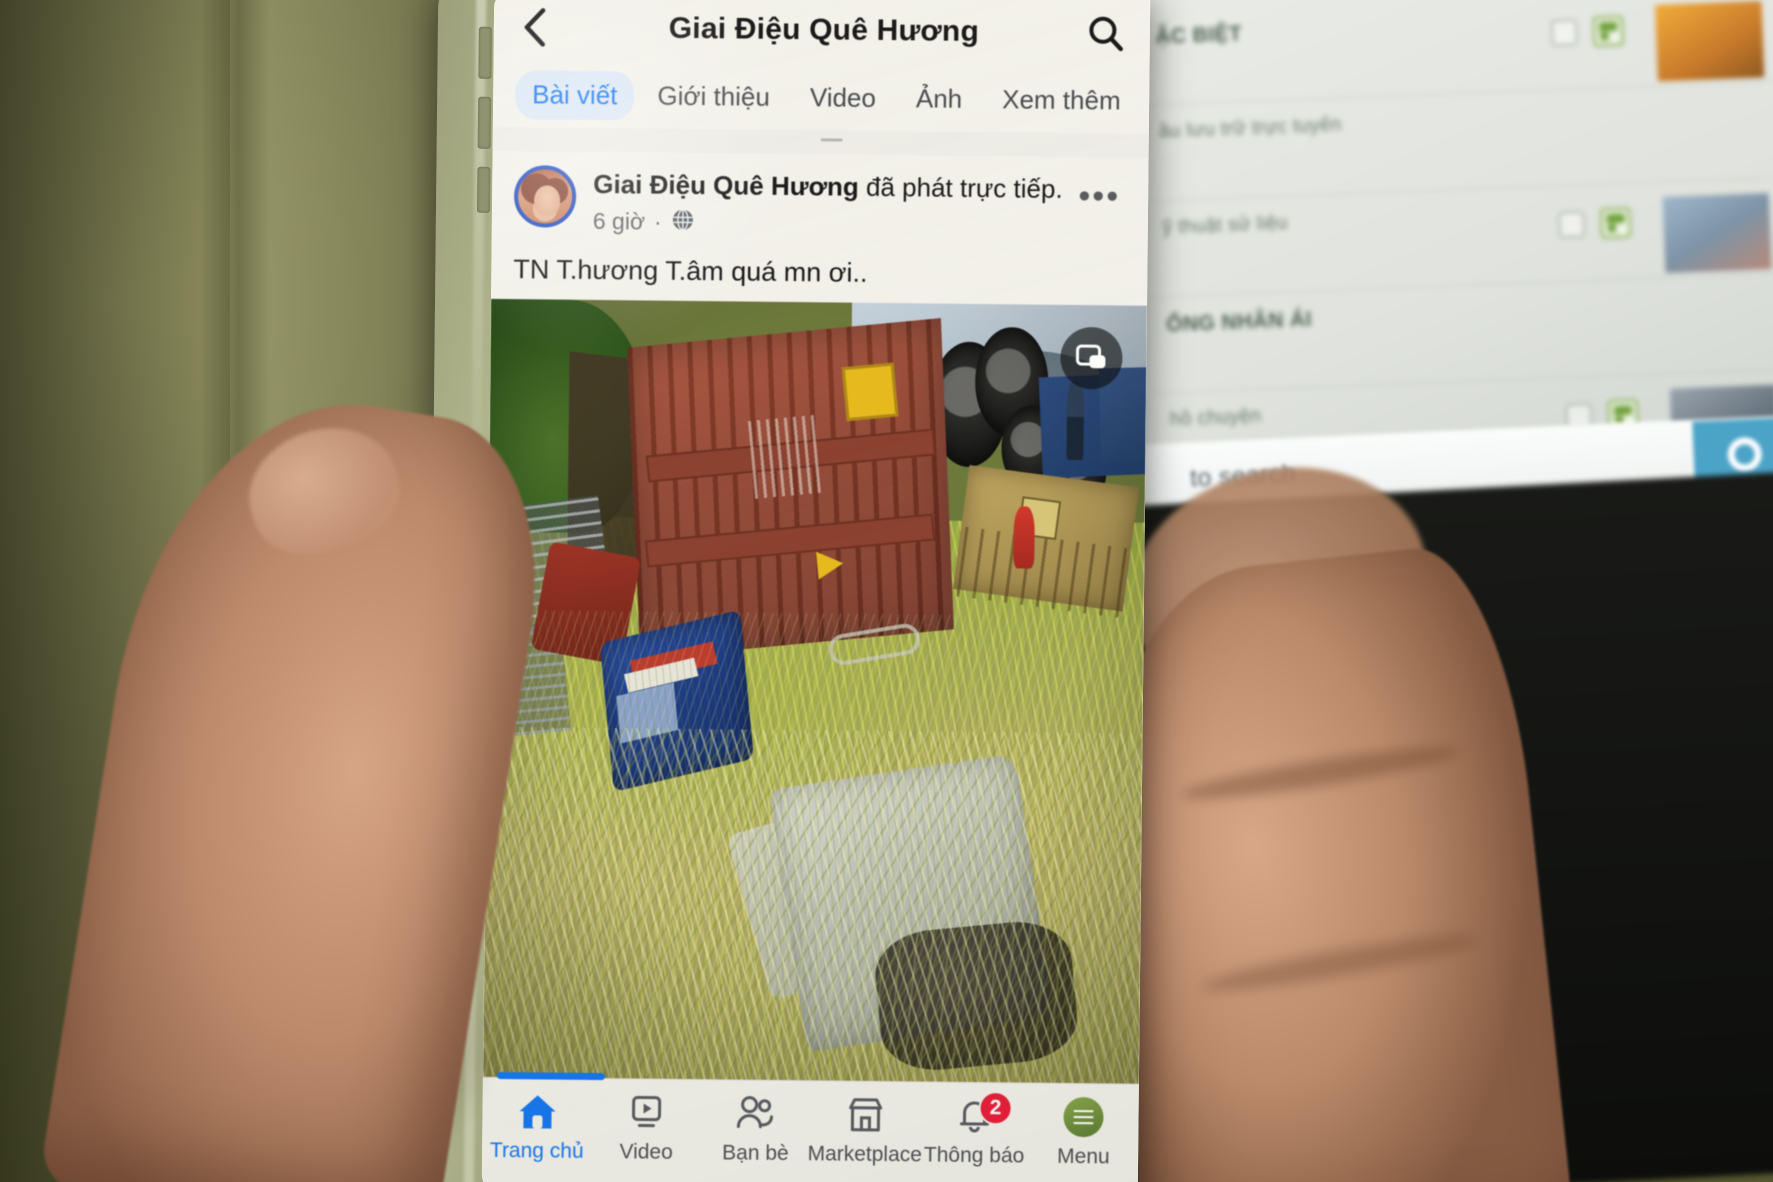 This screenshot has height=1182, width=1773. What do you see at coordinates (535, 27) in the screenshot?
I see `chevron-left-icon` at bounding box center [535, 27].